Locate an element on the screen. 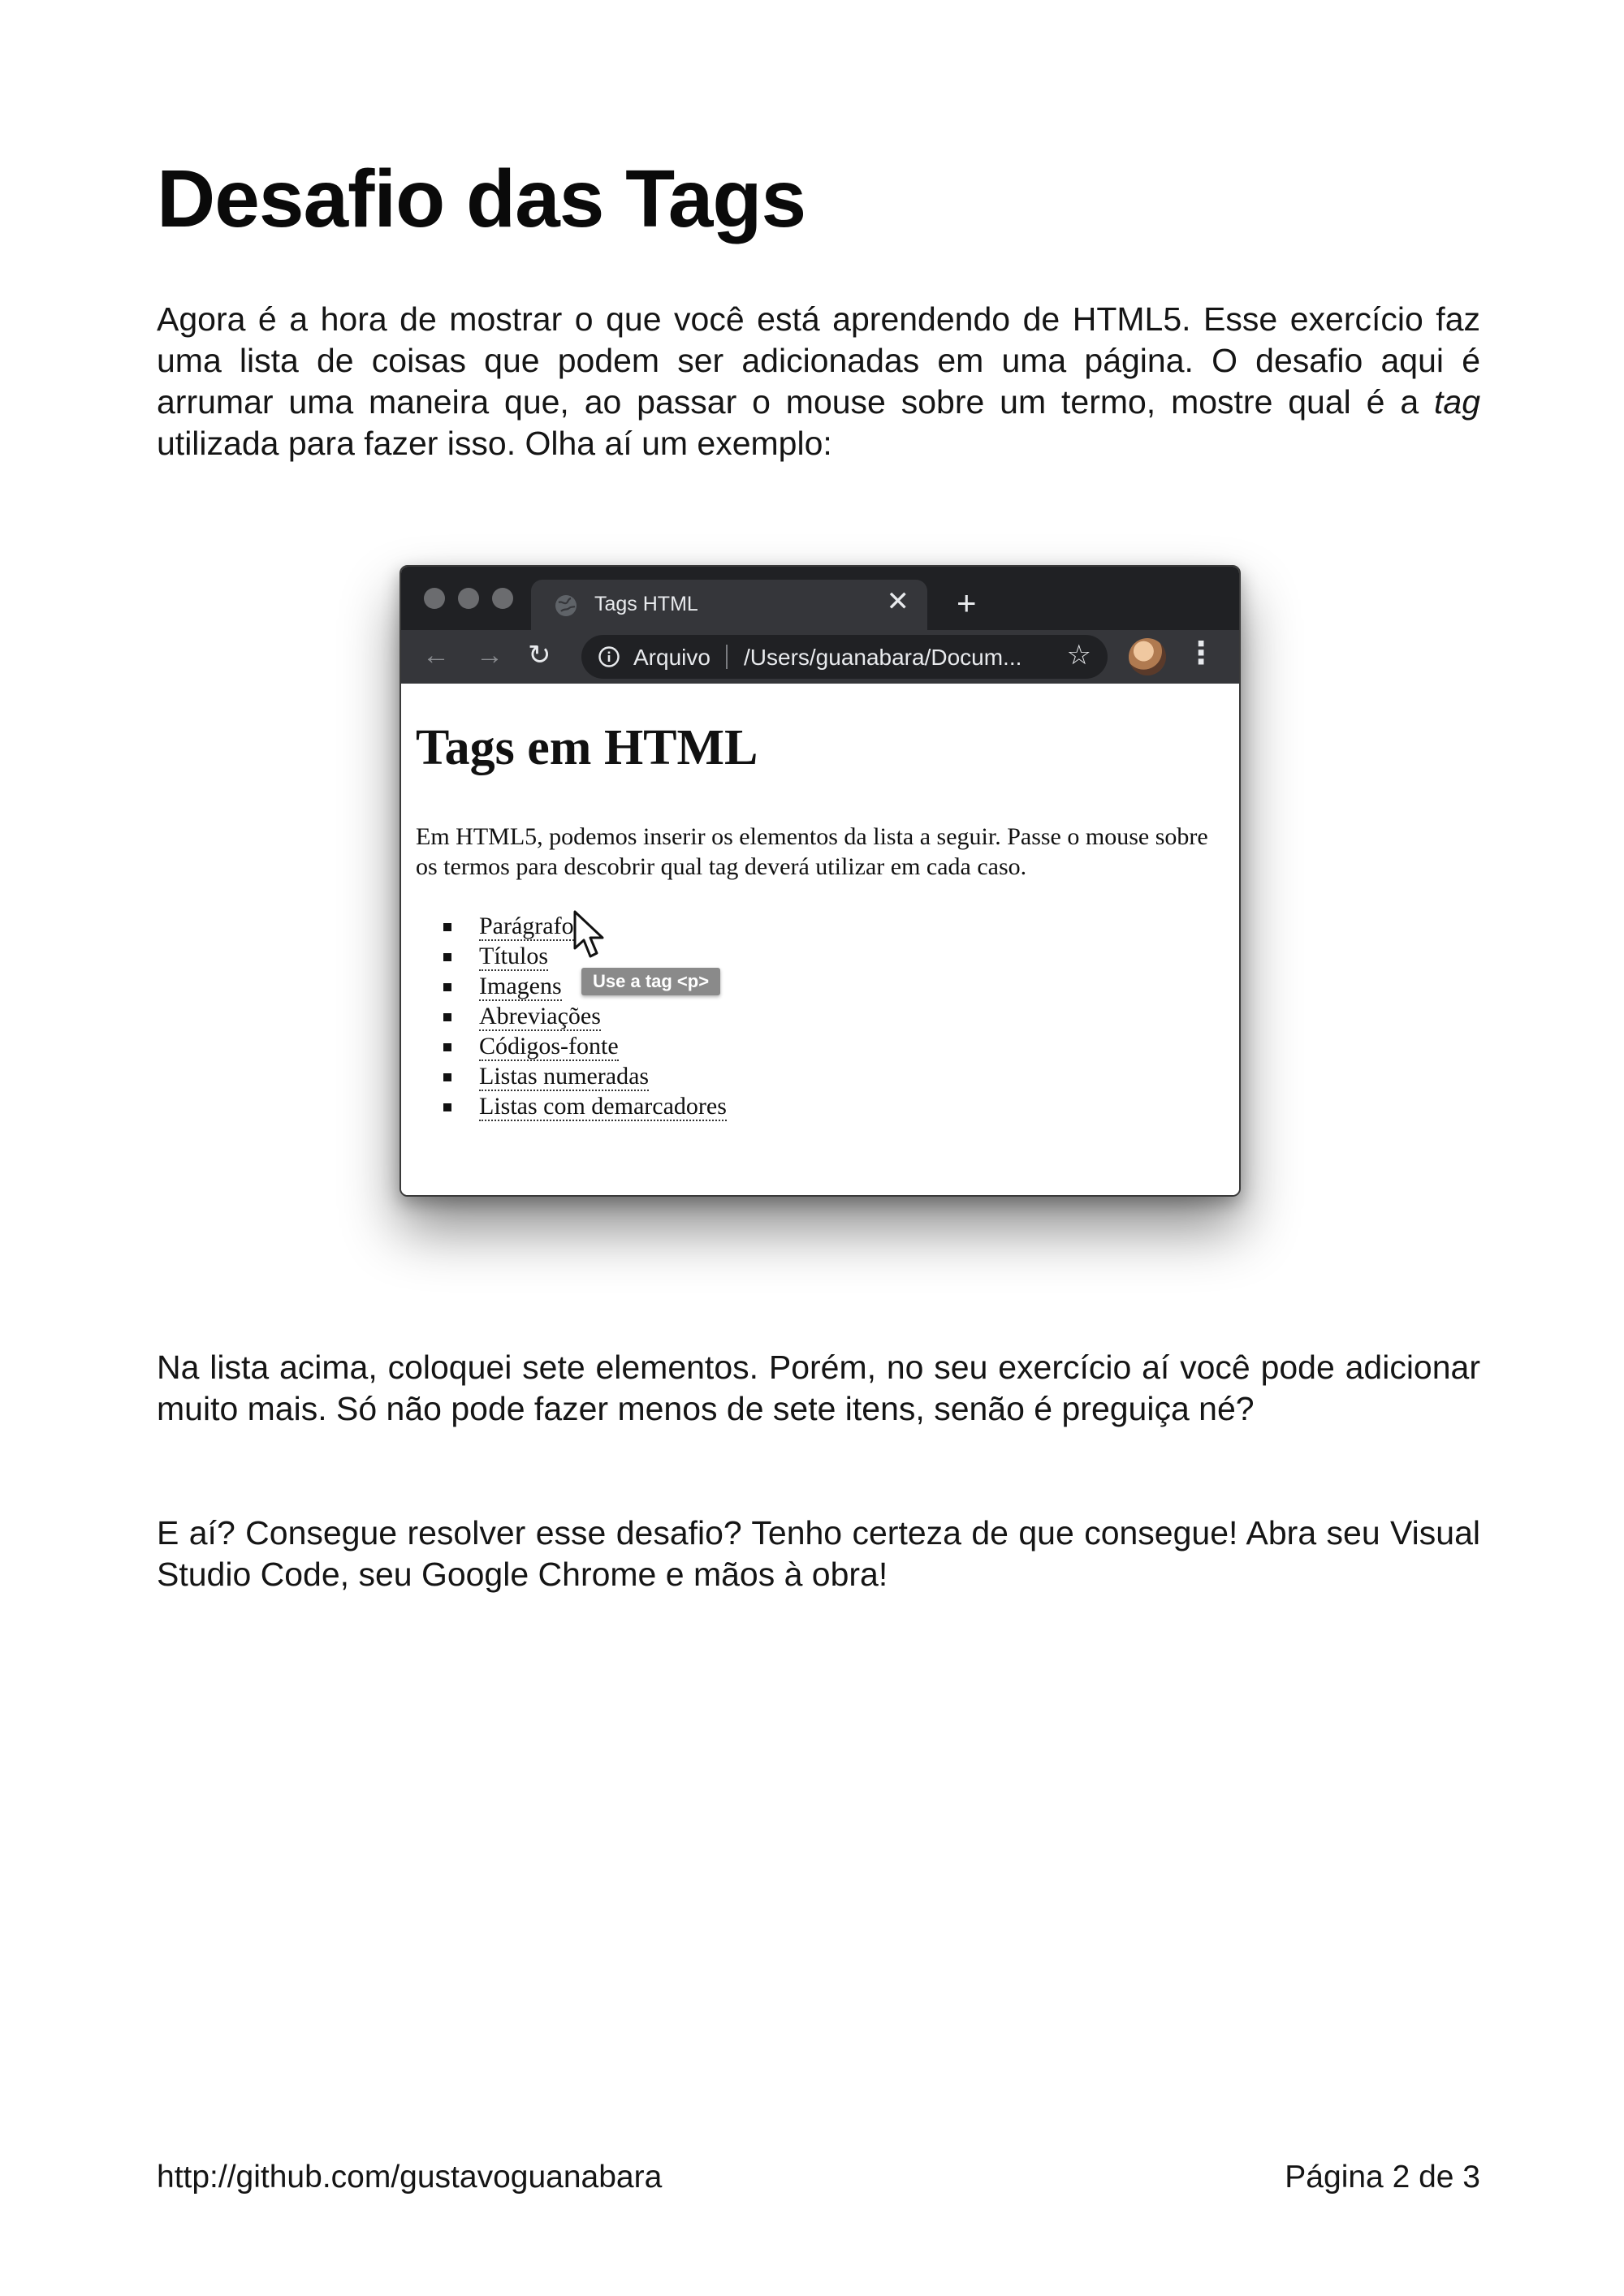  list-item: Códigos-fonte is located at coordinates (585, 1046).